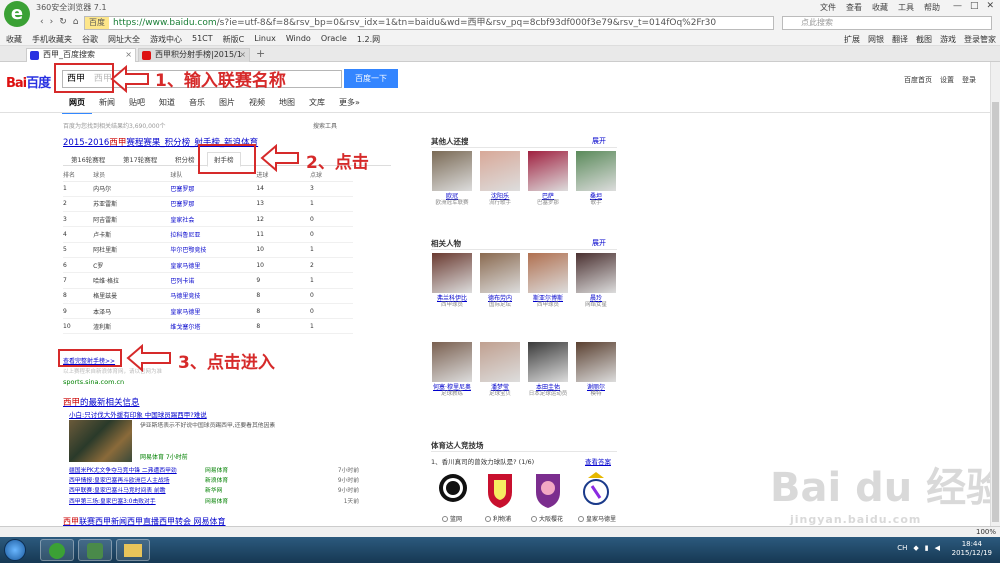 The height and width of the screenshot is (563, 1000). I want to click on option-cerezo: 大阪樱花, so click(547, 518).